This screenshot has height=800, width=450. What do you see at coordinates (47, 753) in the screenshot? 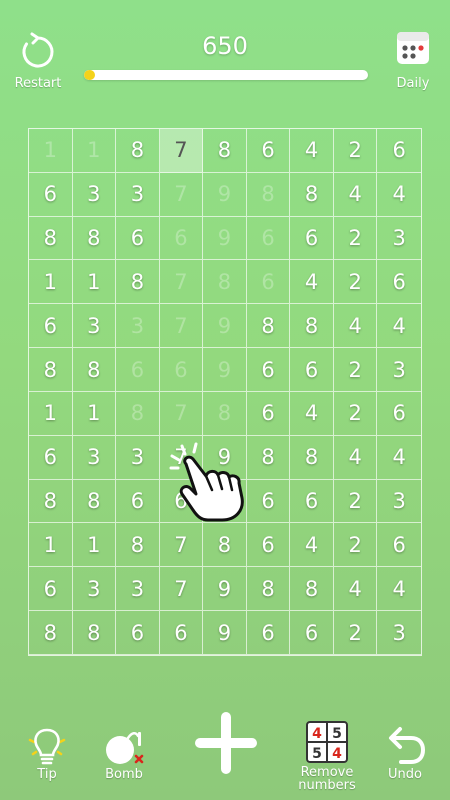
I see `tip-button: Tip` at bounding box center [47, 753].